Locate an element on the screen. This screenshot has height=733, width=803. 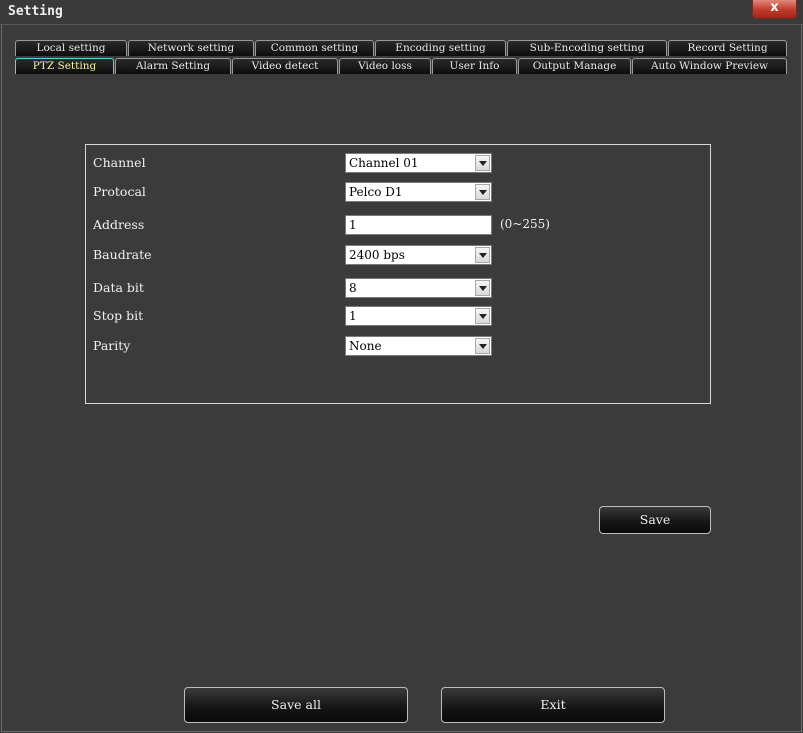
close-button: x is located at coordinates (774, 9).